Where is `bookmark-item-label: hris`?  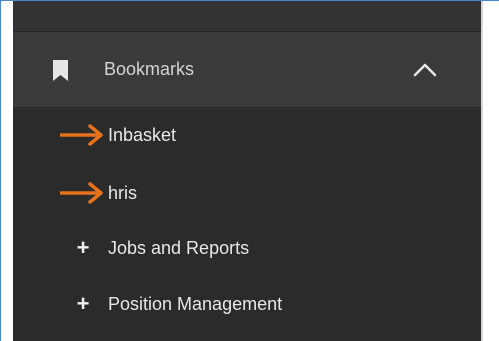 bookmark-item-label: hris is located at coordinates (123, 193).